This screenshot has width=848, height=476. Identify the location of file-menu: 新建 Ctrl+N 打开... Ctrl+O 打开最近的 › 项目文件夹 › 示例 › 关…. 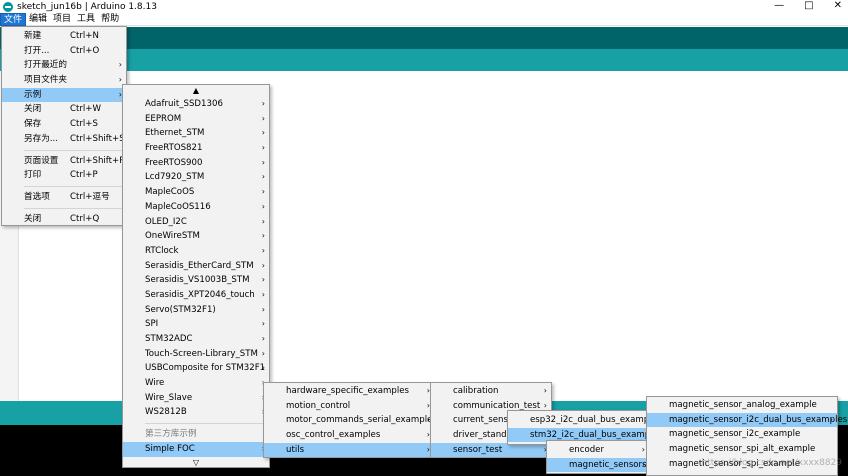
(64, 126).